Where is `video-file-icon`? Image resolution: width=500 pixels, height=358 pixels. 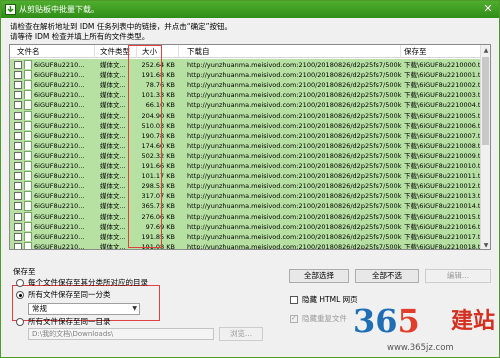
video-file-icon is located at coordinates (28, 245).